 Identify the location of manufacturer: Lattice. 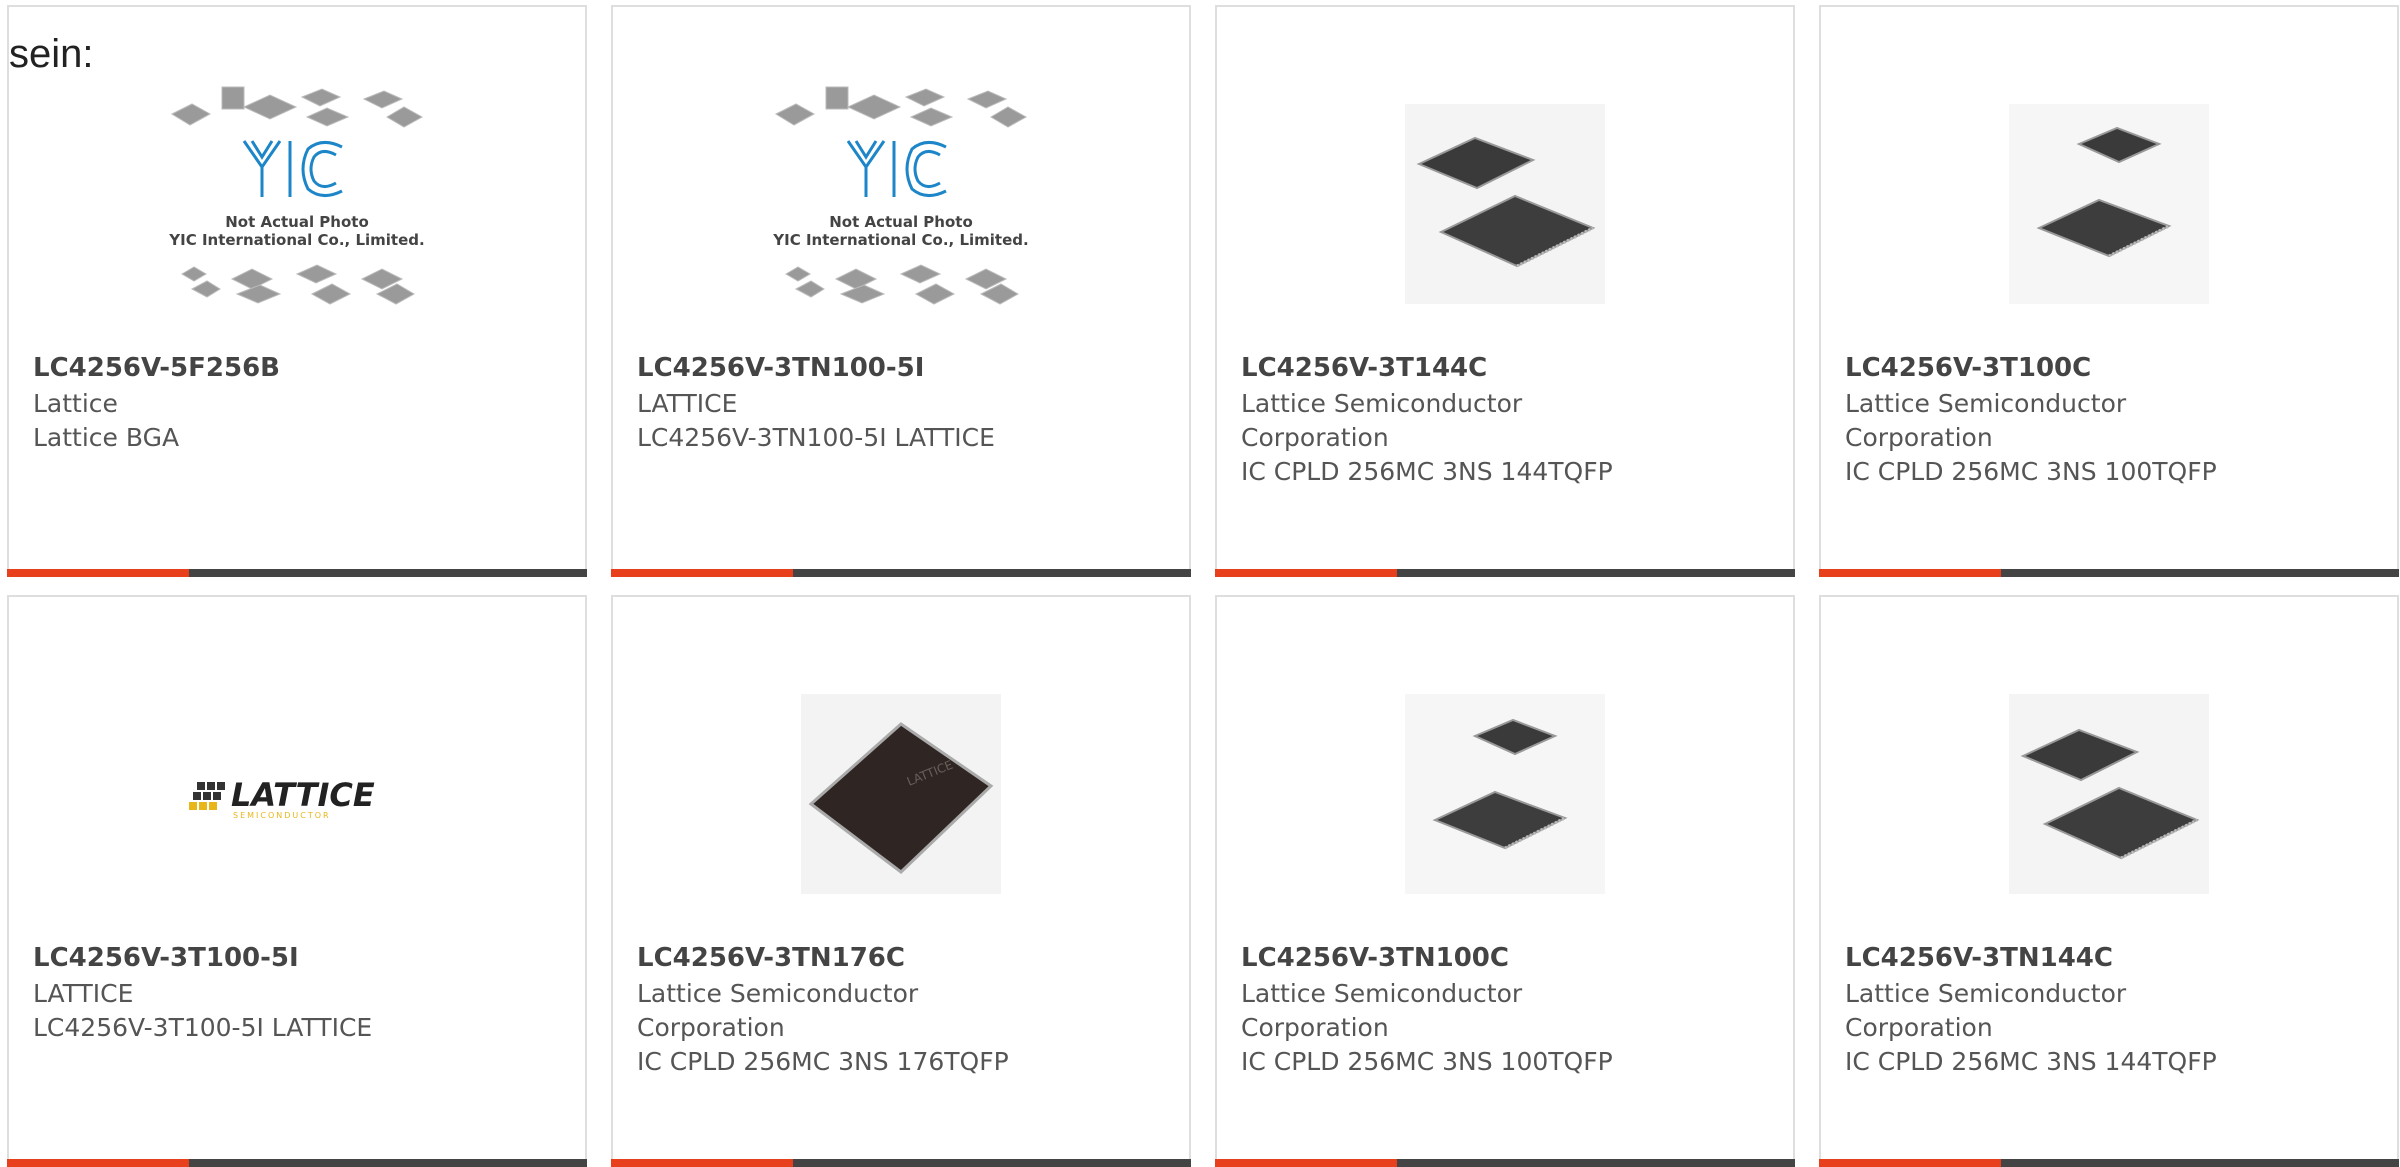
(75, 403).